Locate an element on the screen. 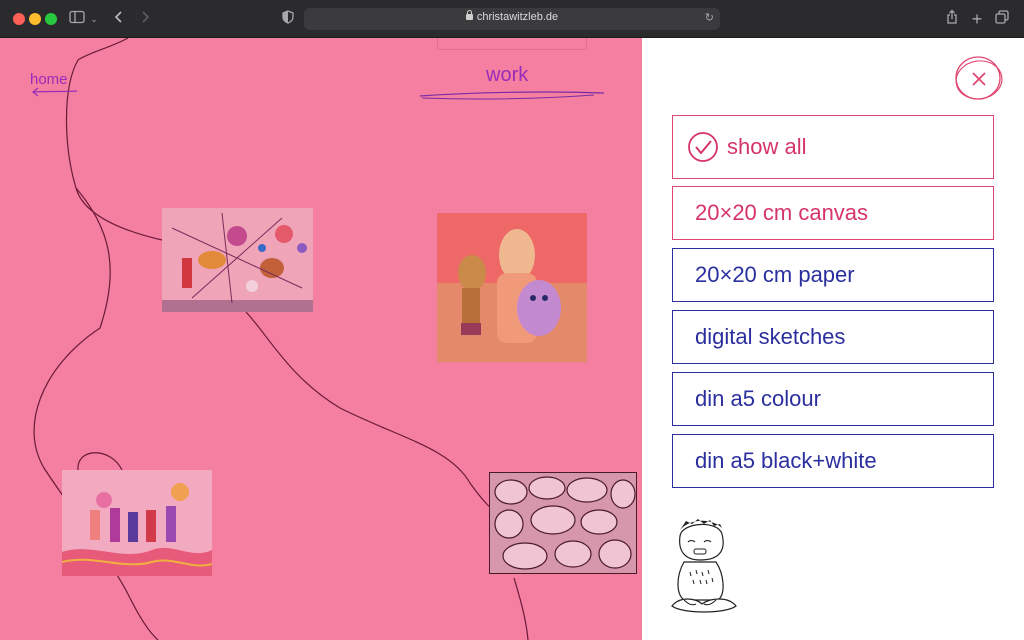 Image resolution: width=1024 pixels, height=640 pixels. filter-label: 20×20 cm canvas is located at coordinates (782, 212).